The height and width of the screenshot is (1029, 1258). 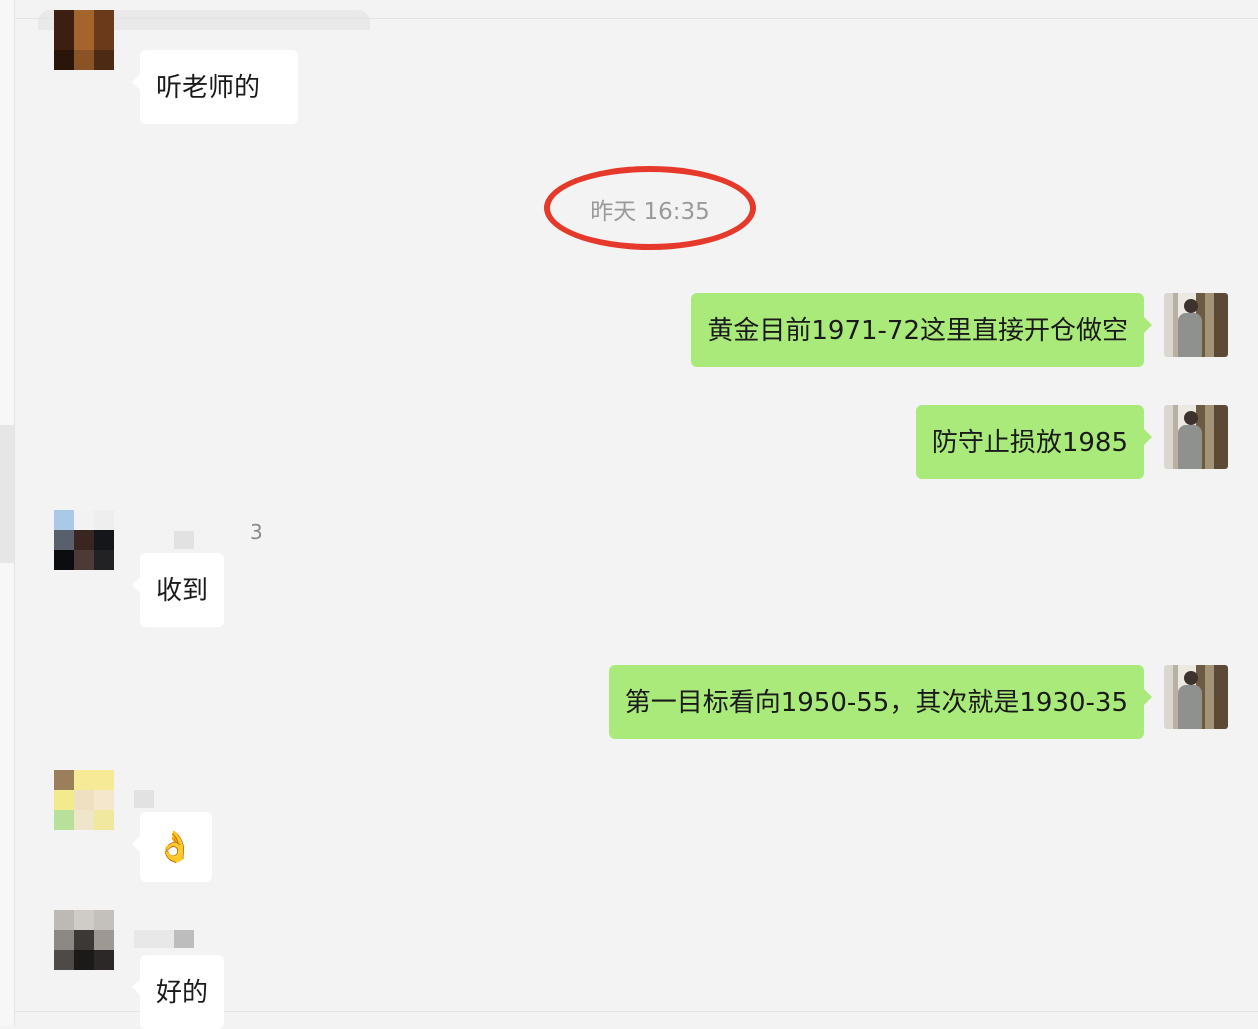 I want to click on scrollbar-thumb, so click(x=7, y=494).